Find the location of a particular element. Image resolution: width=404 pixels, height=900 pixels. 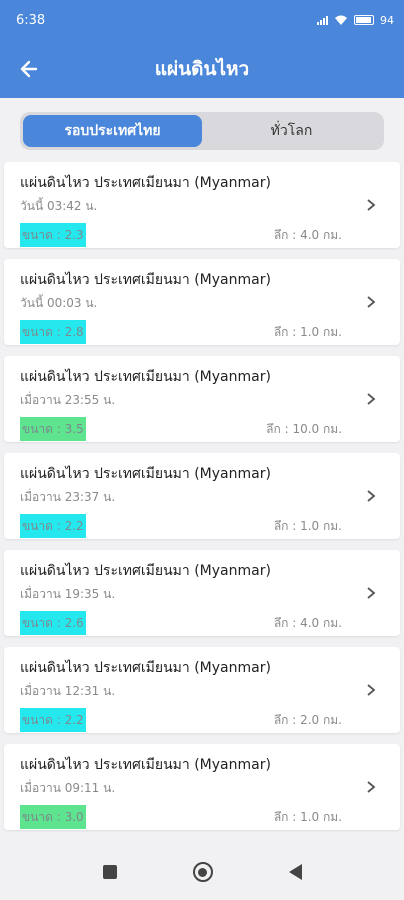

tab-thailand: รอบประเทศไทย is located at coordinates (112, 131).